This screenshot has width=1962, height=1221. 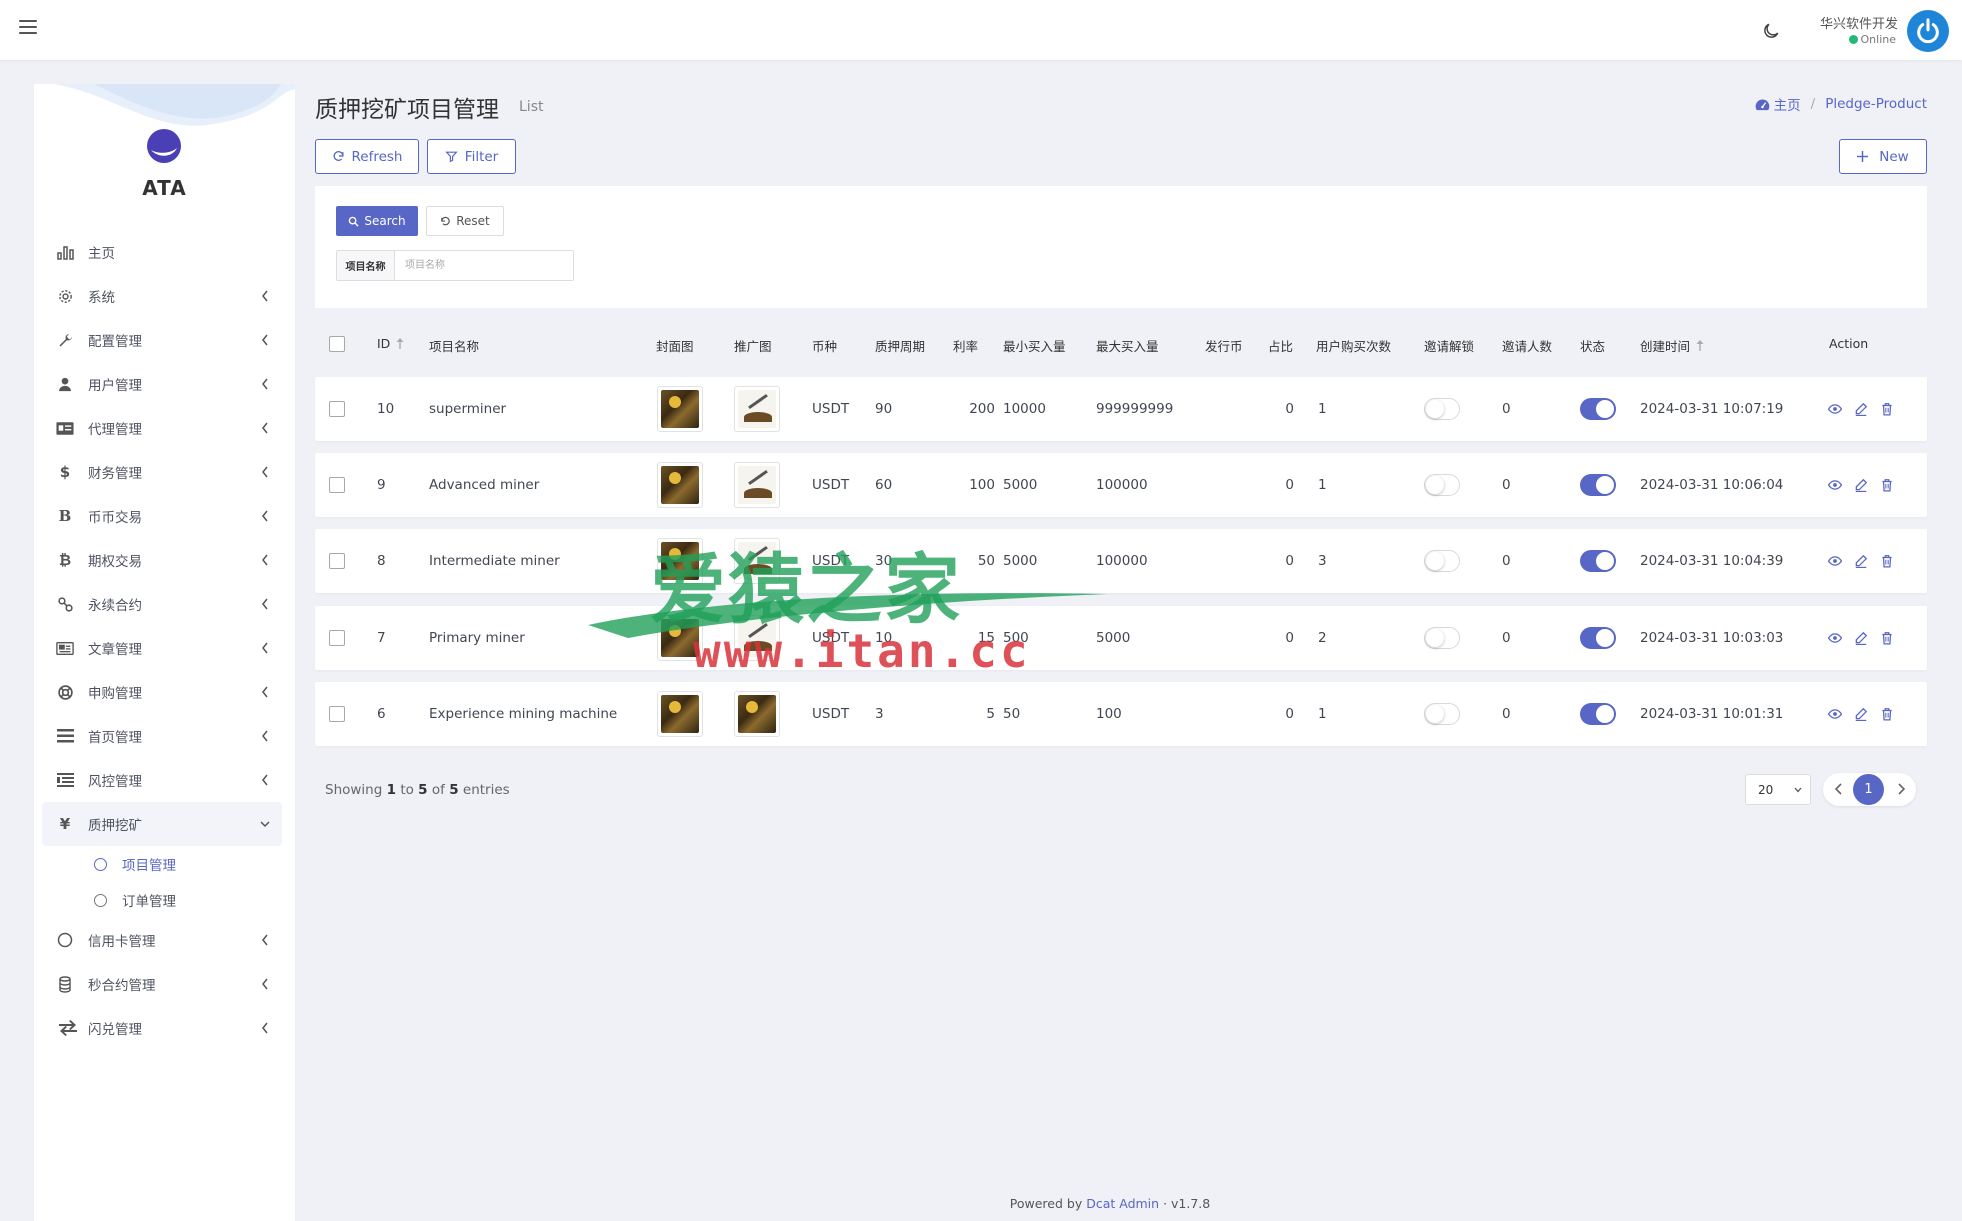 What do you see at coordinates (162, 604) in the screenshot?
I see `sidebar-item-perpetual: 永续合约` at bounding box center [162, 604].